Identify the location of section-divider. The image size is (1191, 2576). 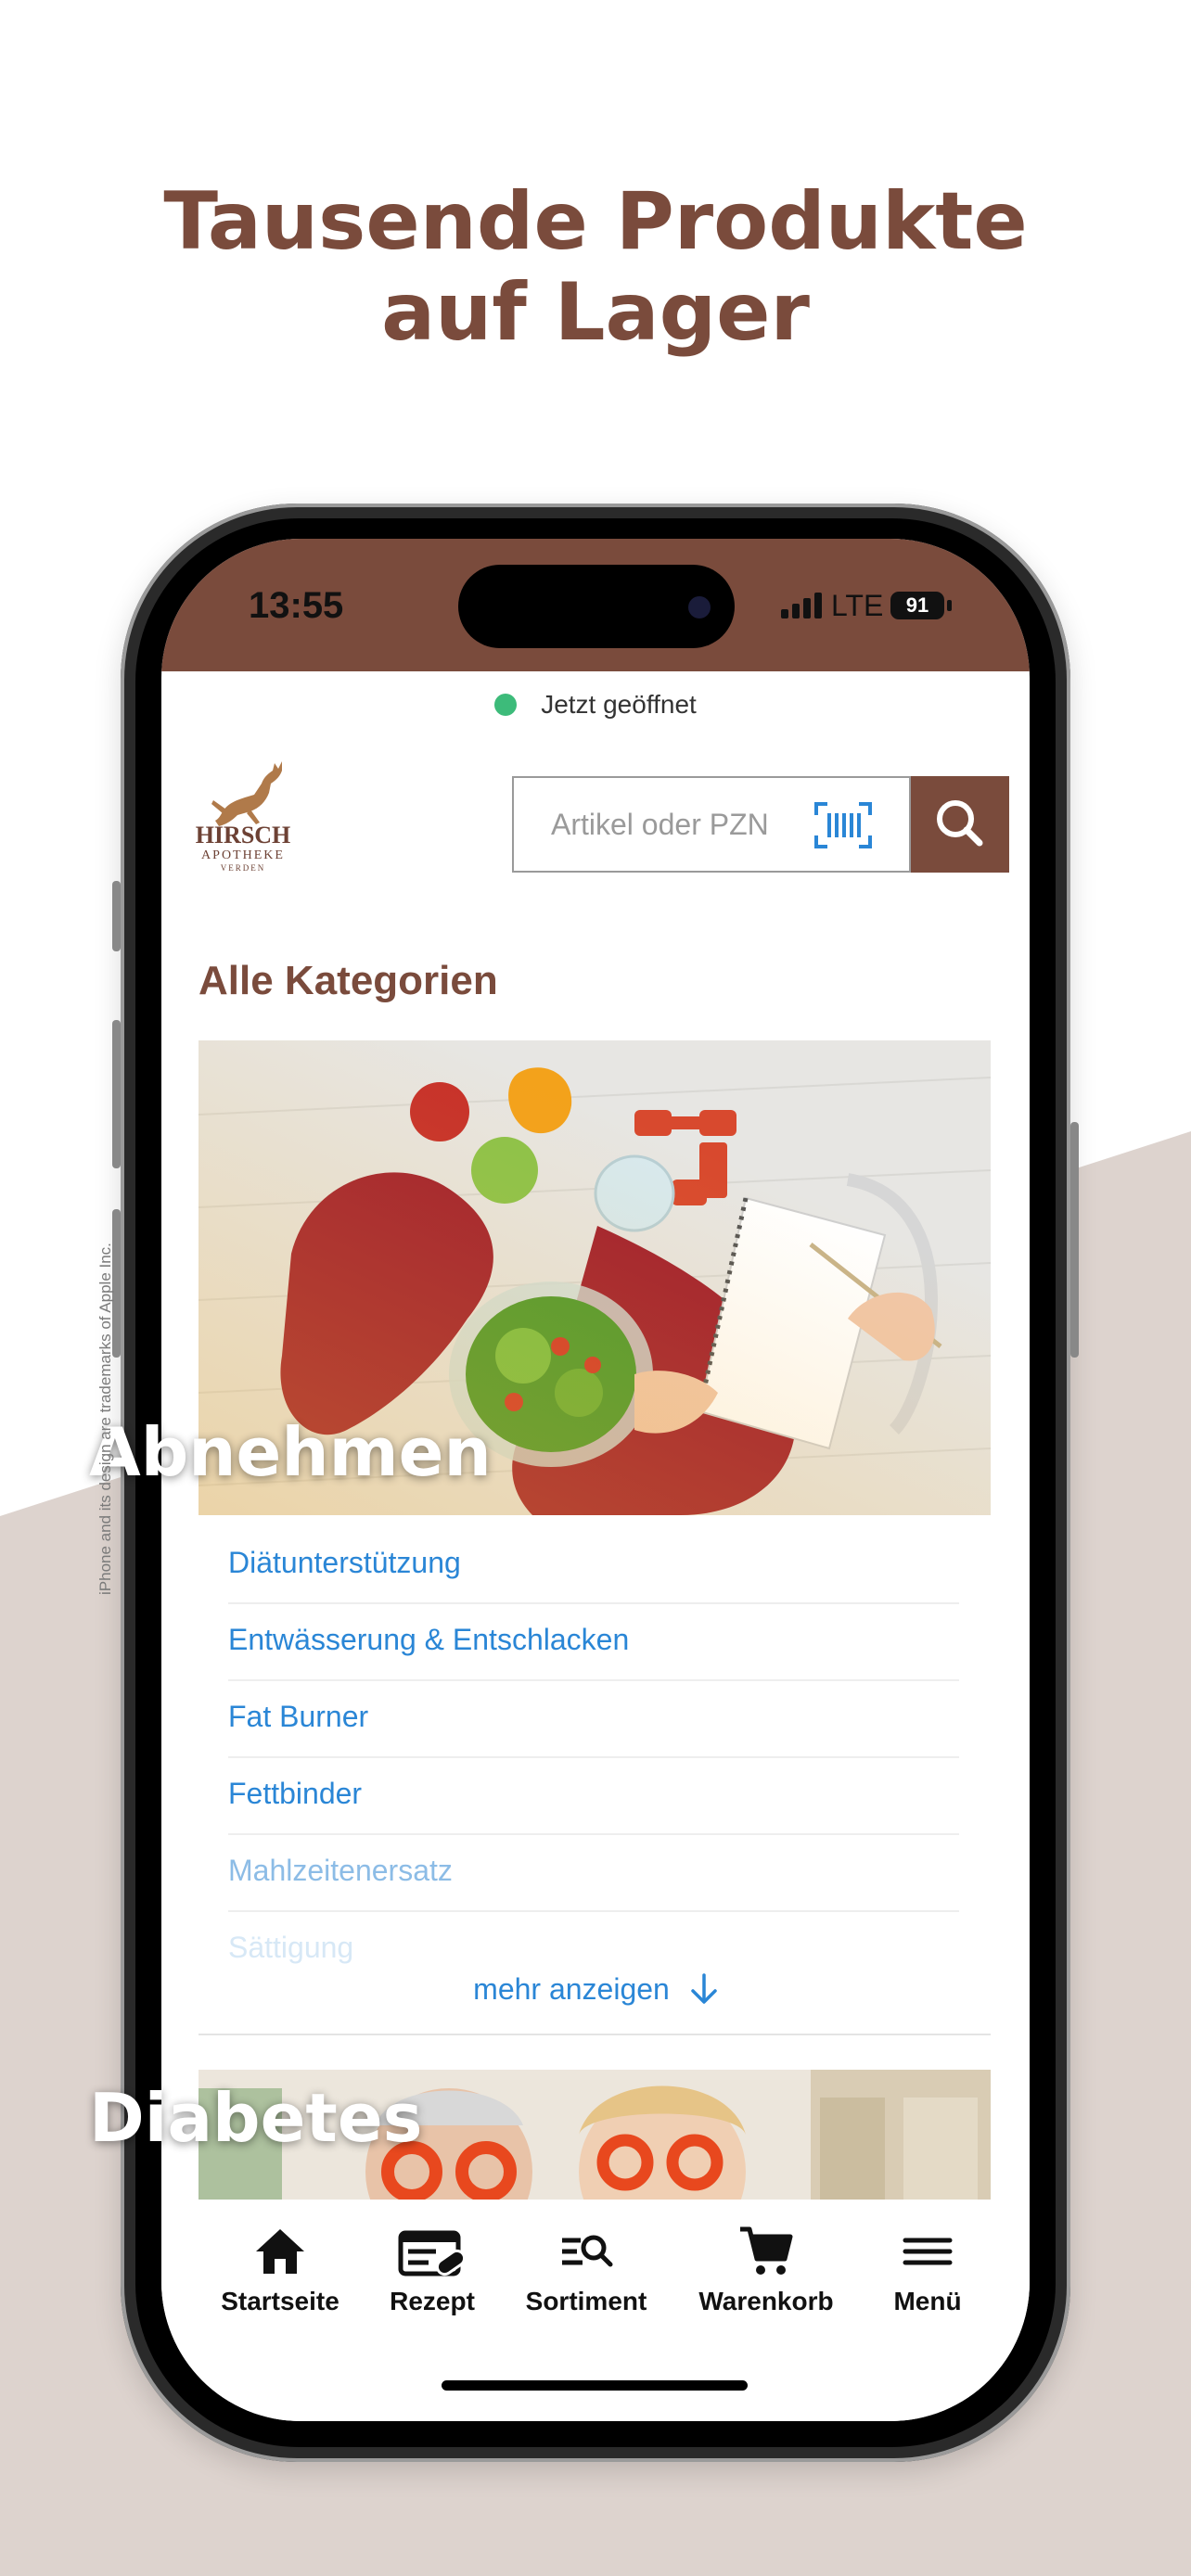
(594, 2034).